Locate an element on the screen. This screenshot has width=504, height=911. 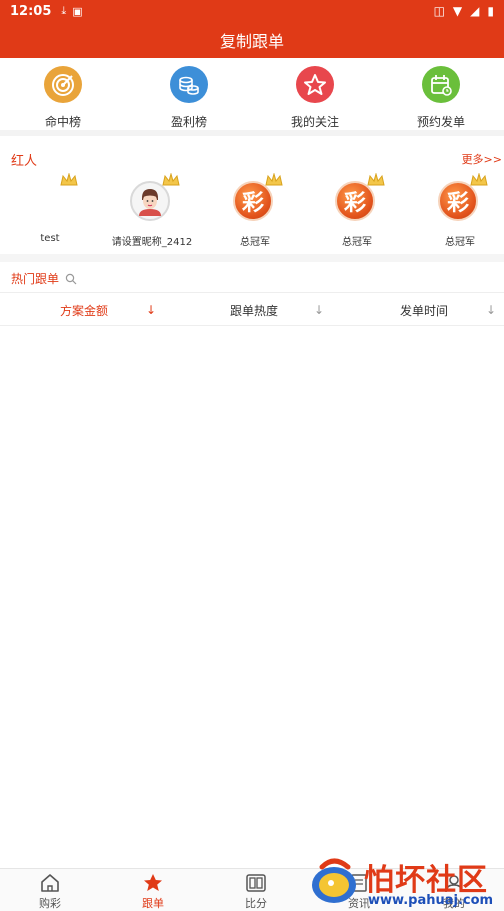
tab-label: 比分 is located at coordinates (256, 903).